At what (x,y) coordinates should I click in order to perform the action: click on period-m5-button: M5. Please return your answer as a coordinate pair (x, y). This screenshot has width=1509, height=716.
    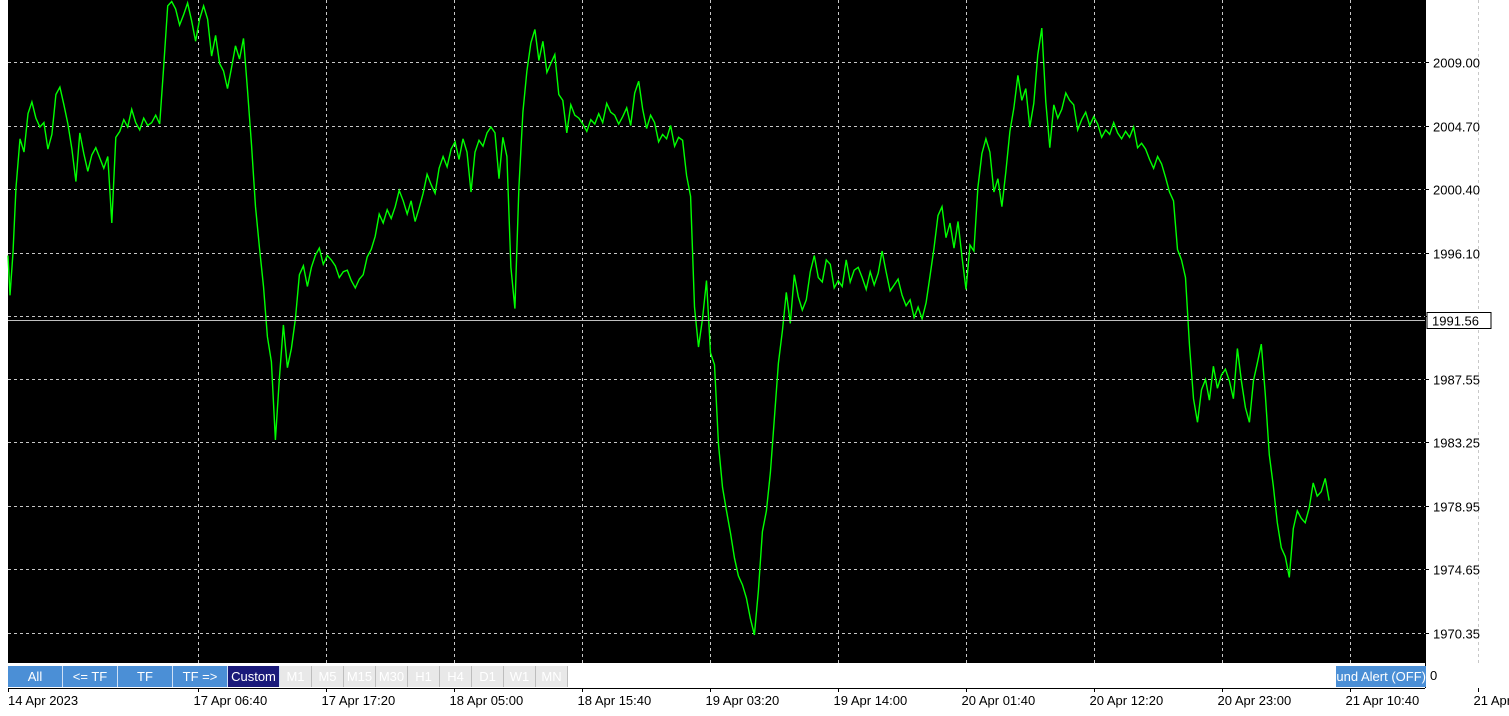
    Looking at the image, I should click on (328, 676).